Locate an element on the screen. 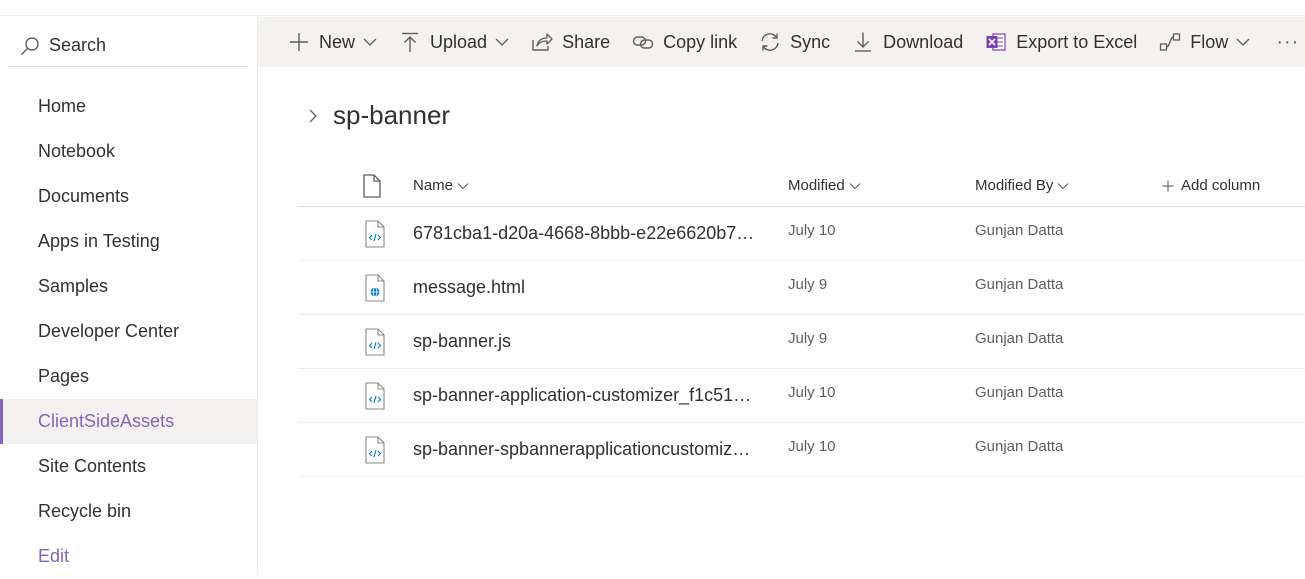 Image resolution: width=1305 pixels, height=579 pixels. nav-item-pages: Pages is located at coordinates (128, 376).